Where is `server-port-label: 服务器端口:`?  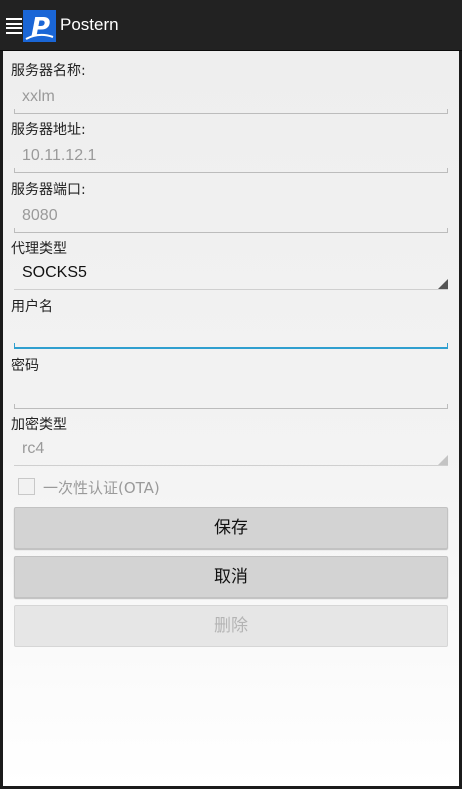 server-port-label: 服务器端口: is located at coordinates (48, 190).